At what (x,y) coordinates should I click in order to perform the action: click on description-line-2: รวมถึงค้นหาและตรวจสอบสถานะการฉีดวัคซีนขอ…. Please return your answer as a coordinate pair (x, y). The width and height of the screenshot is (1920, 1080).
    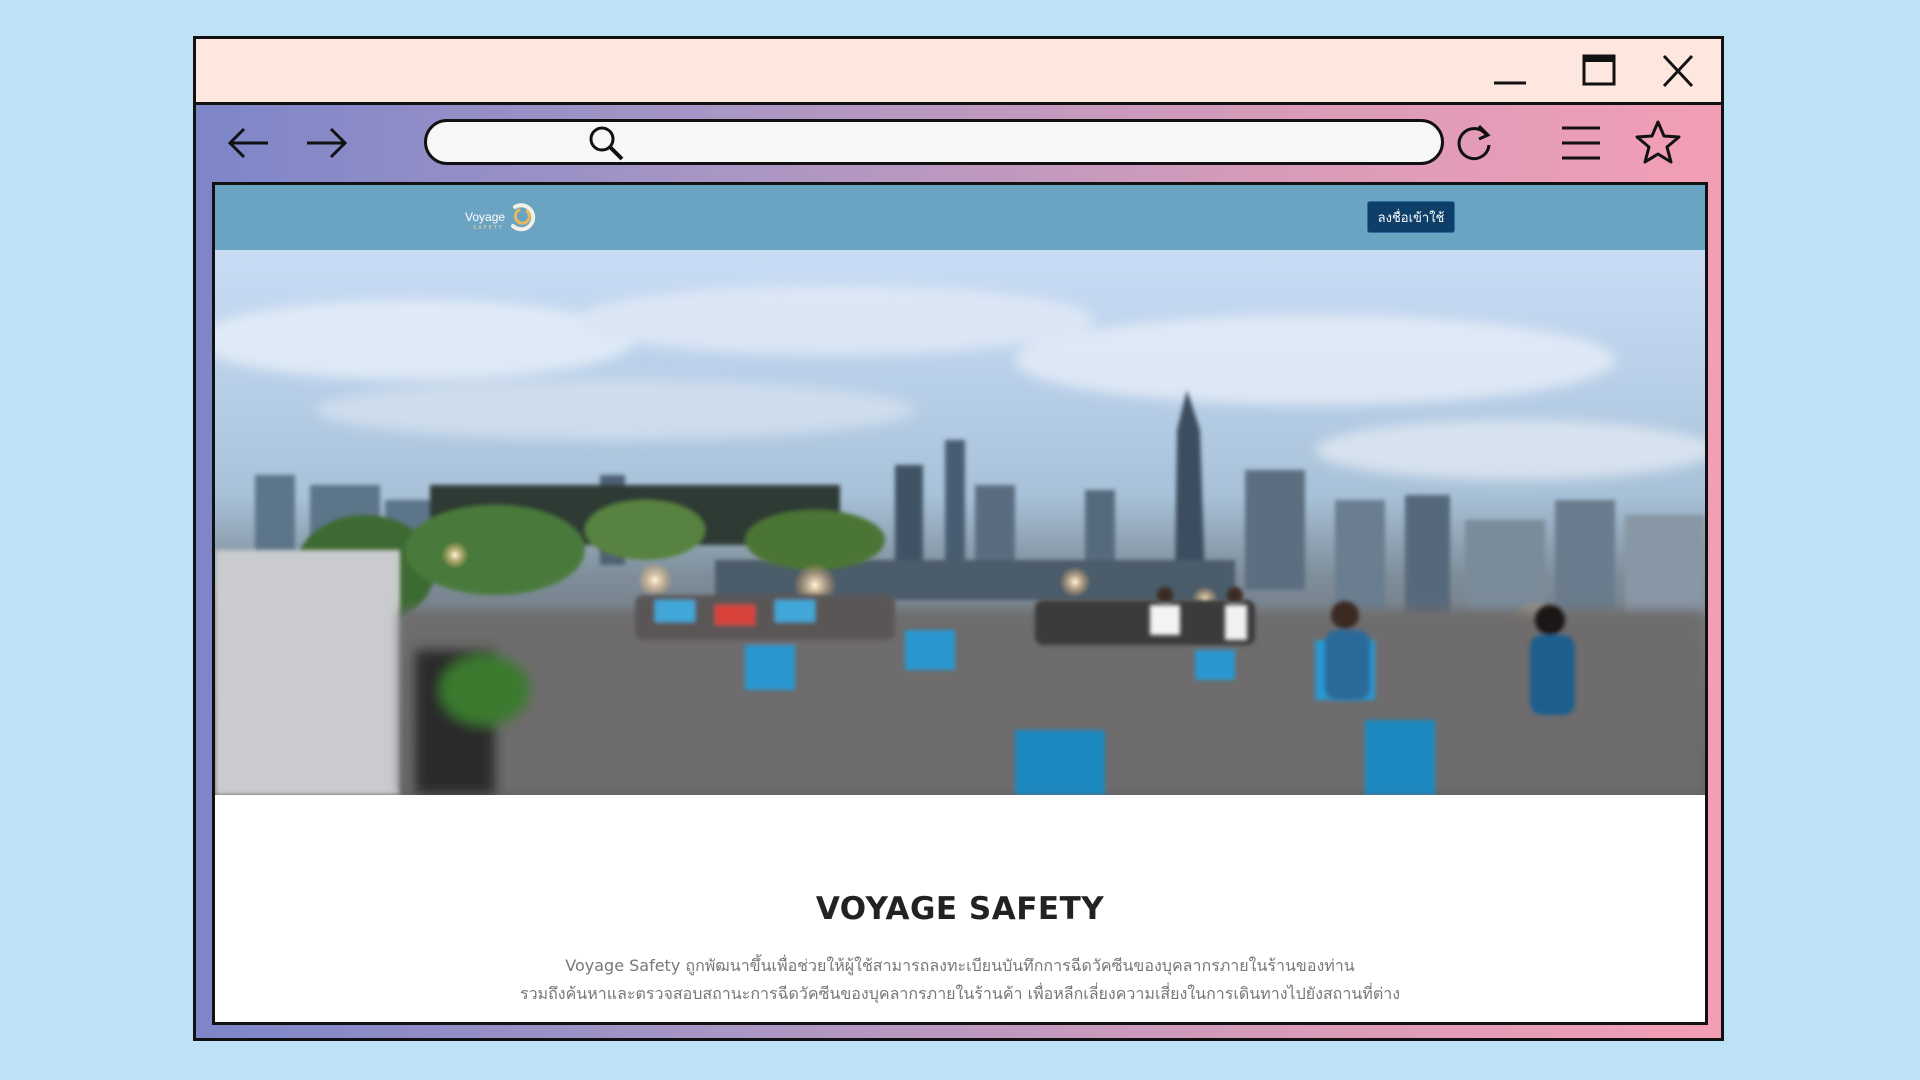
    Looking at the image, I should click on (960, 993).